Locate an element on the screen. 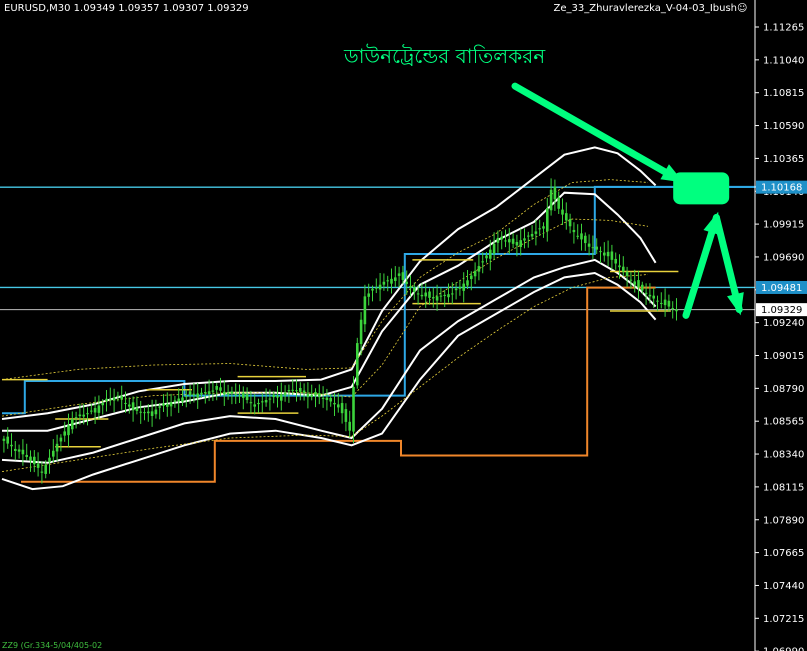 This screenshot has height=651, width=807. y-tick-label: 1.08790 is located at coordinates (783, 389).